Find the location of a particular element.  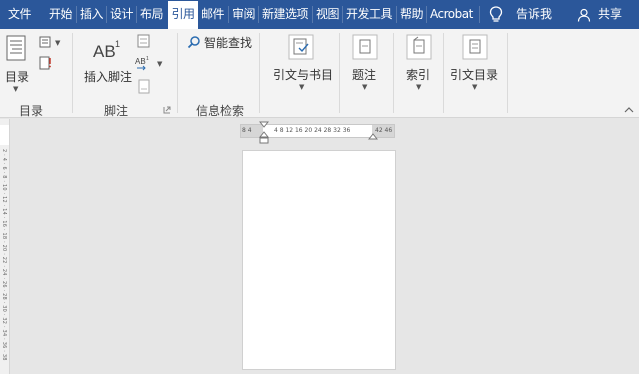

tab-acrobat: Acrobat is located at coordinates (451, 14).